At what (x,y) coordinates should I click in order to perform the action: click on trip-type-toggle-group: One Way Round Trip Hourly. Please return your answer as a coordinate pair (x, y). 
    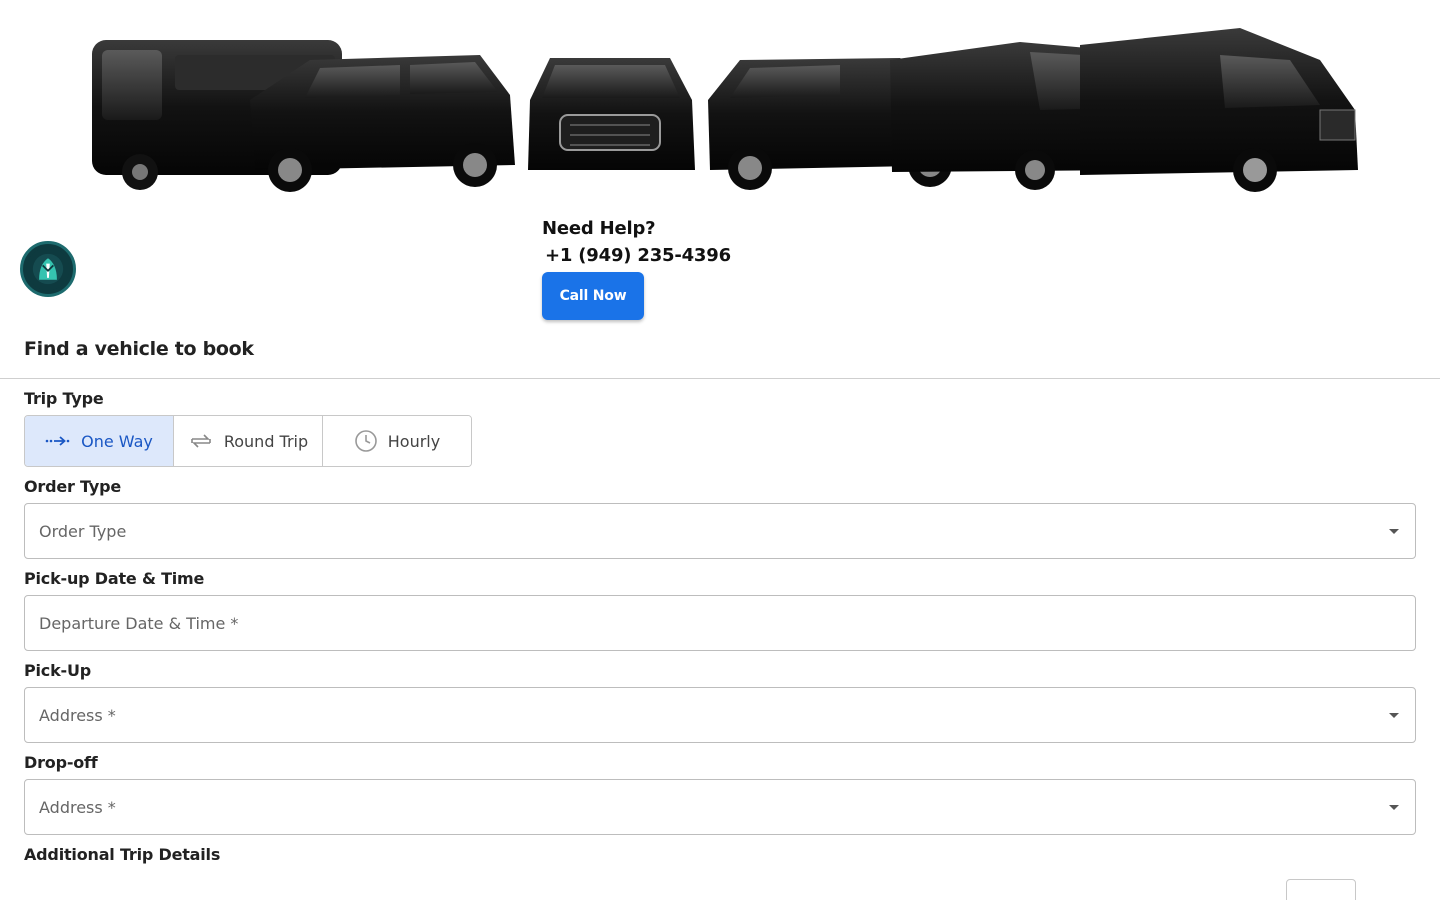
    Looking at the image, I should click on (248, 441).